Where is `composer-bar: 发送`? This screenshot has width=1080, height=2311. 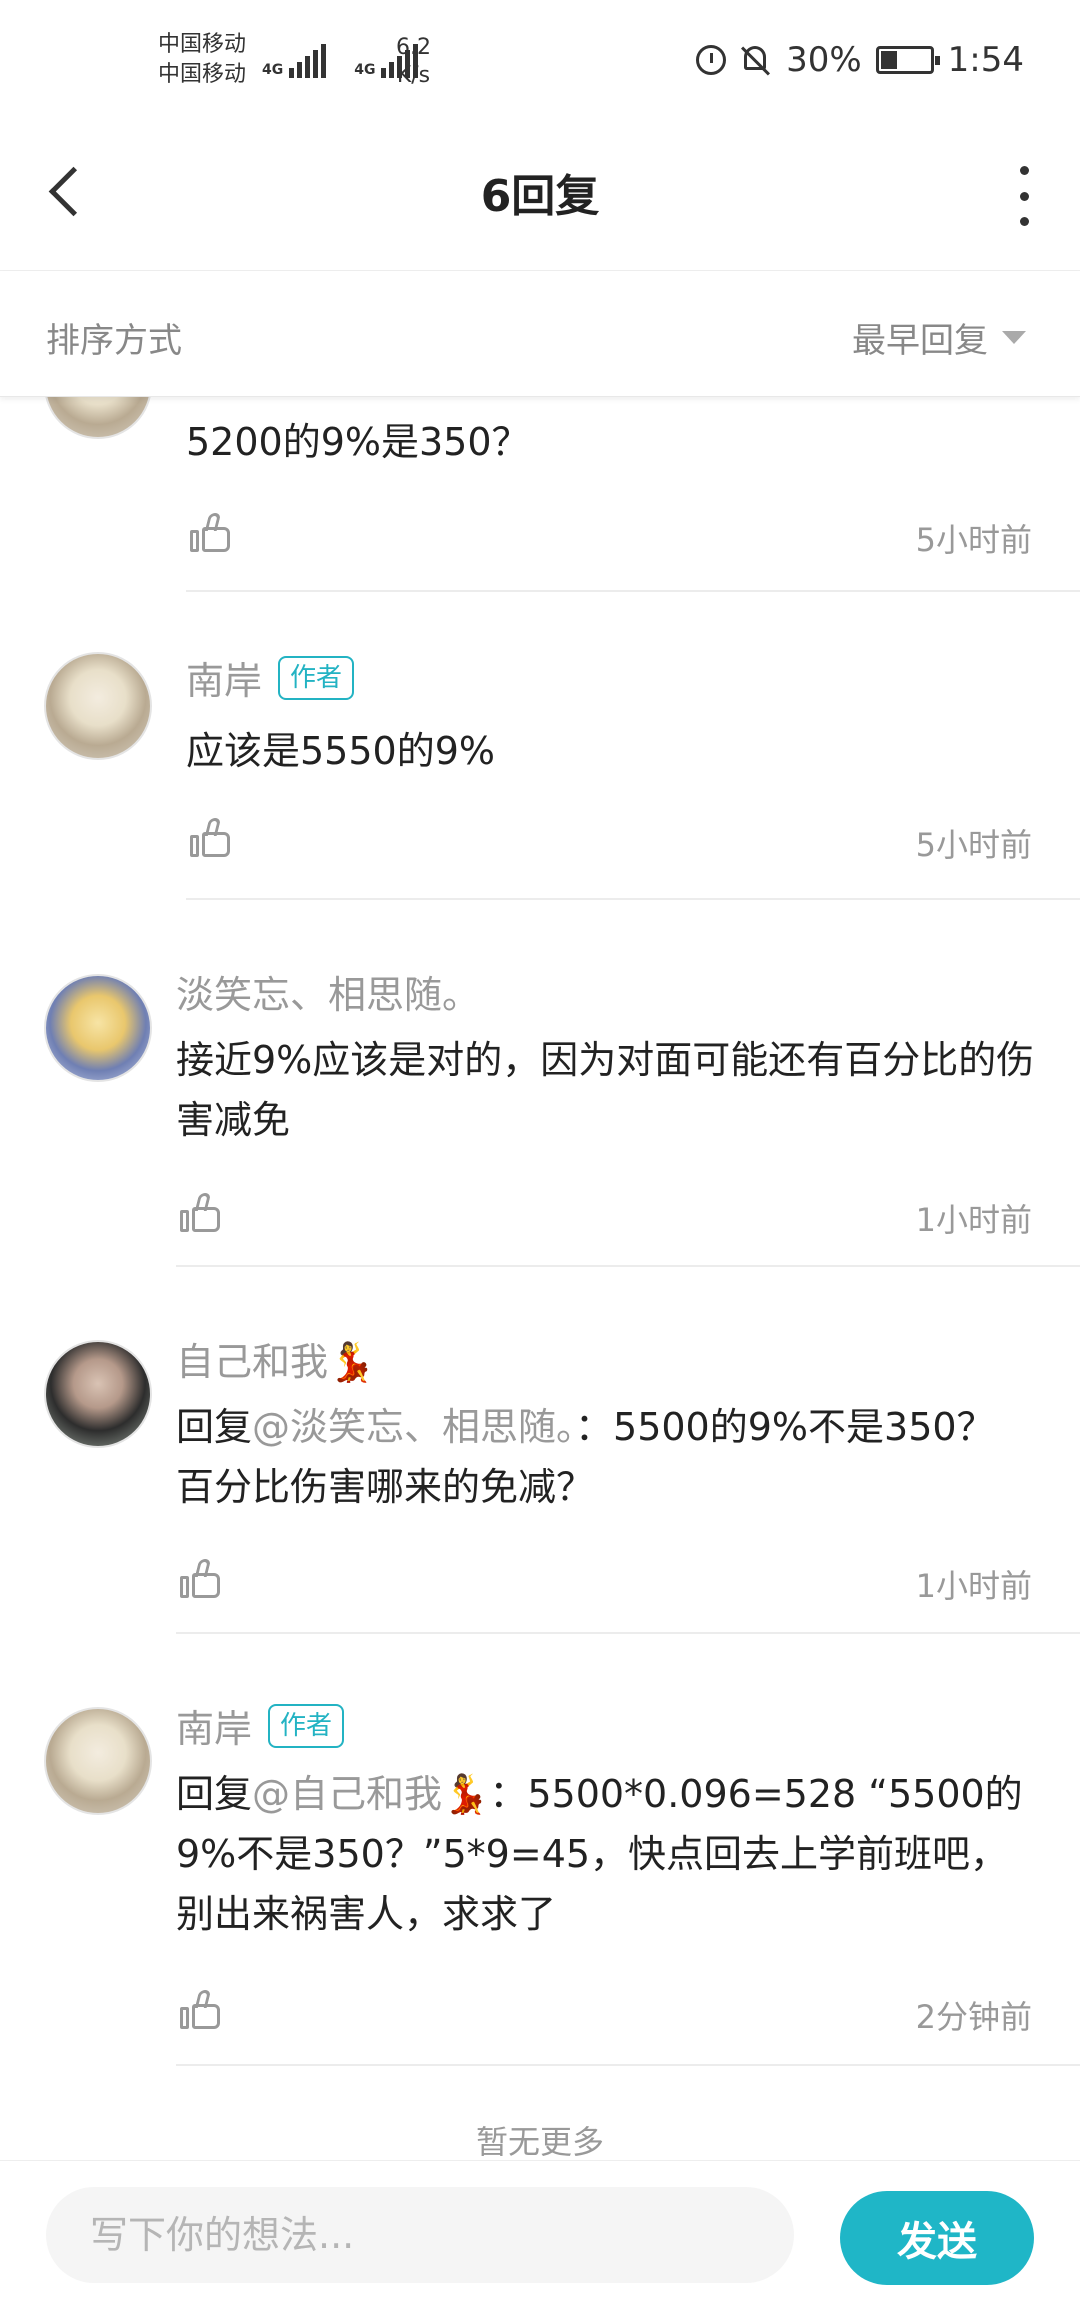 composer-bar: 发送 is located at coordinates (540, 2235).